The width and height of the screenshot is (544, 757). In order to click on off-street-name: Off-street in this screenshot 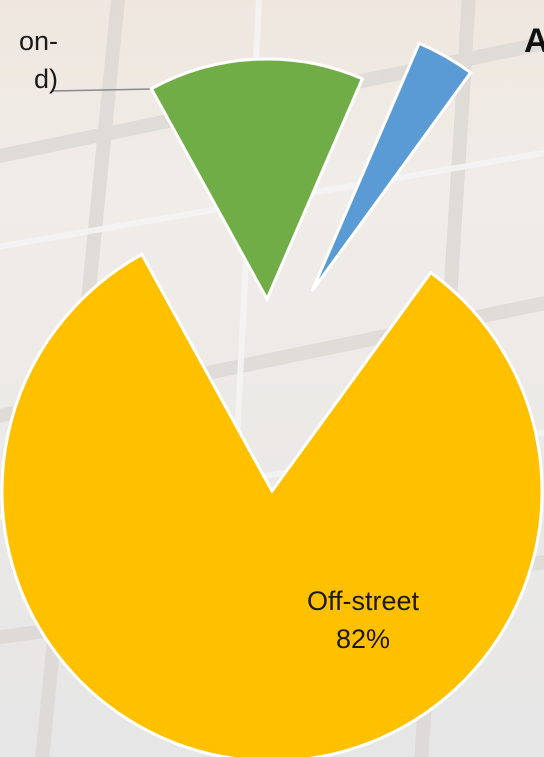, I will do `click(363, 601)`.